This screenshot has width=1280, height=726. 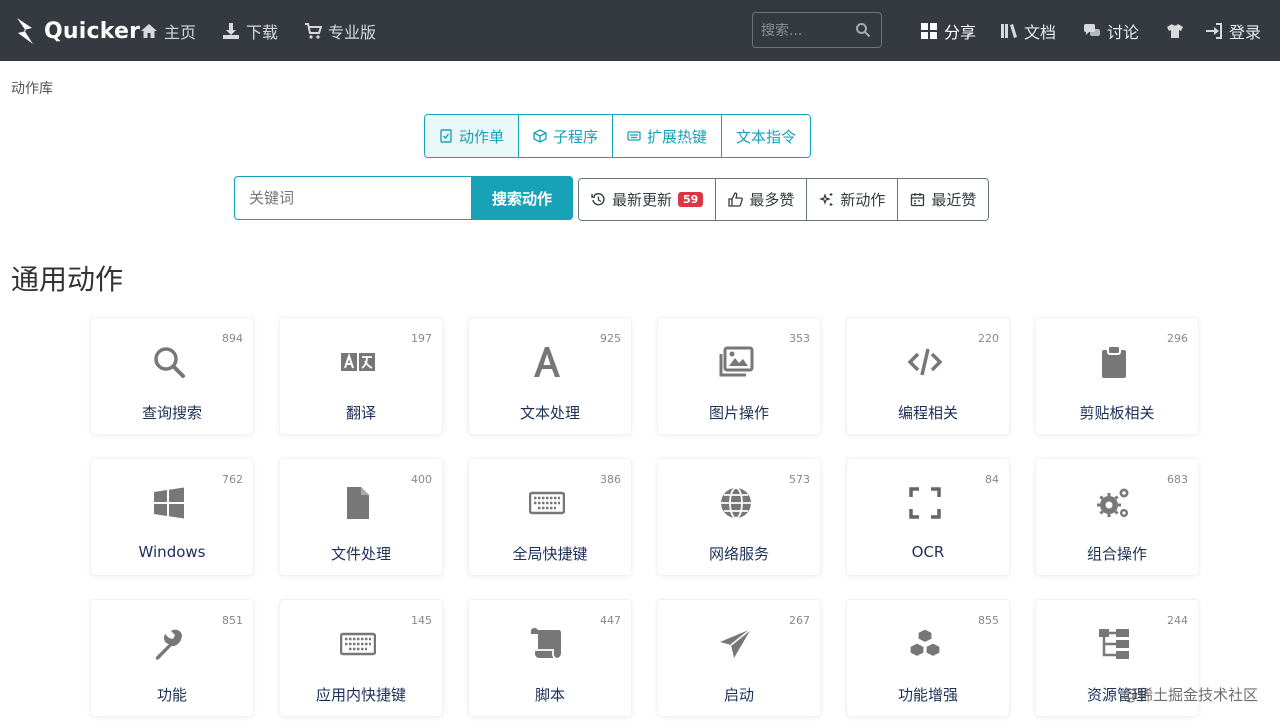 I want to click on nav-download: 下载, so click(x=250, y=31).